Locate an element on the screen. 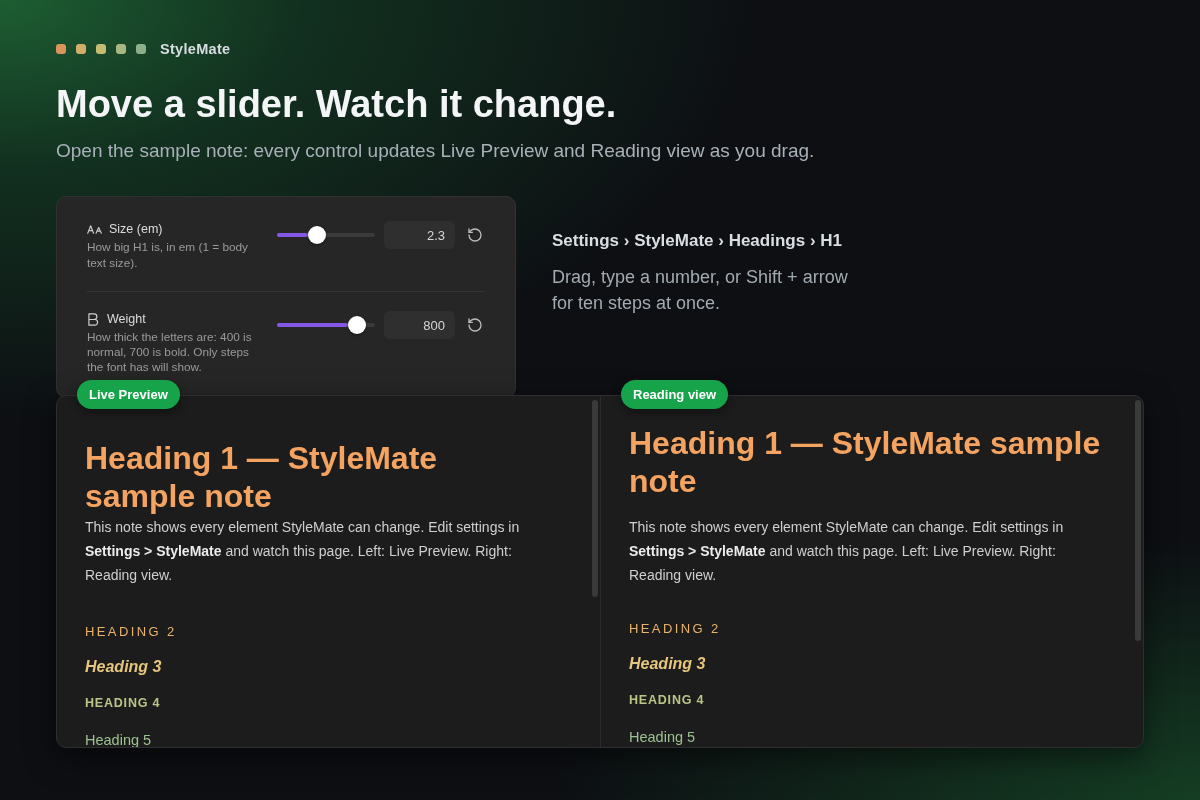 This screenshot has height=800, width=1200. setting-label: Weight is located at coordinates (126, 319).